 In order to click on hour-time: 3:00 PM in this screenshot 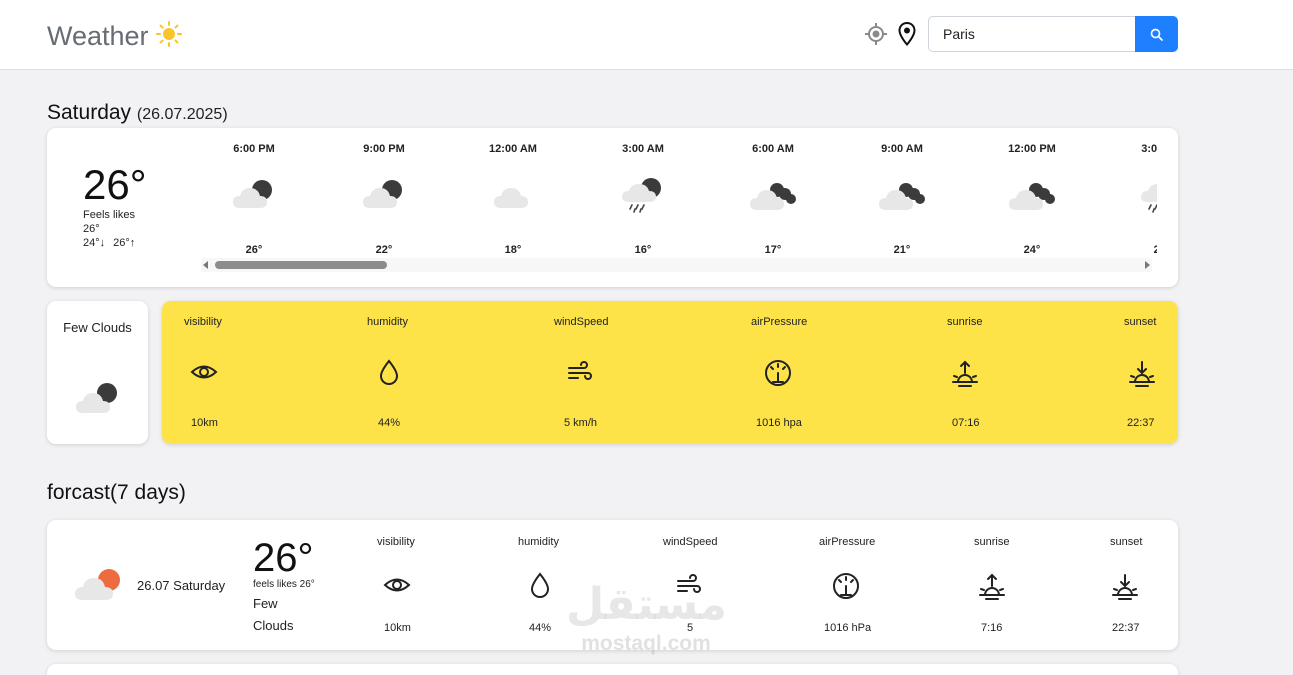, I will do `click(1149, 149)`.